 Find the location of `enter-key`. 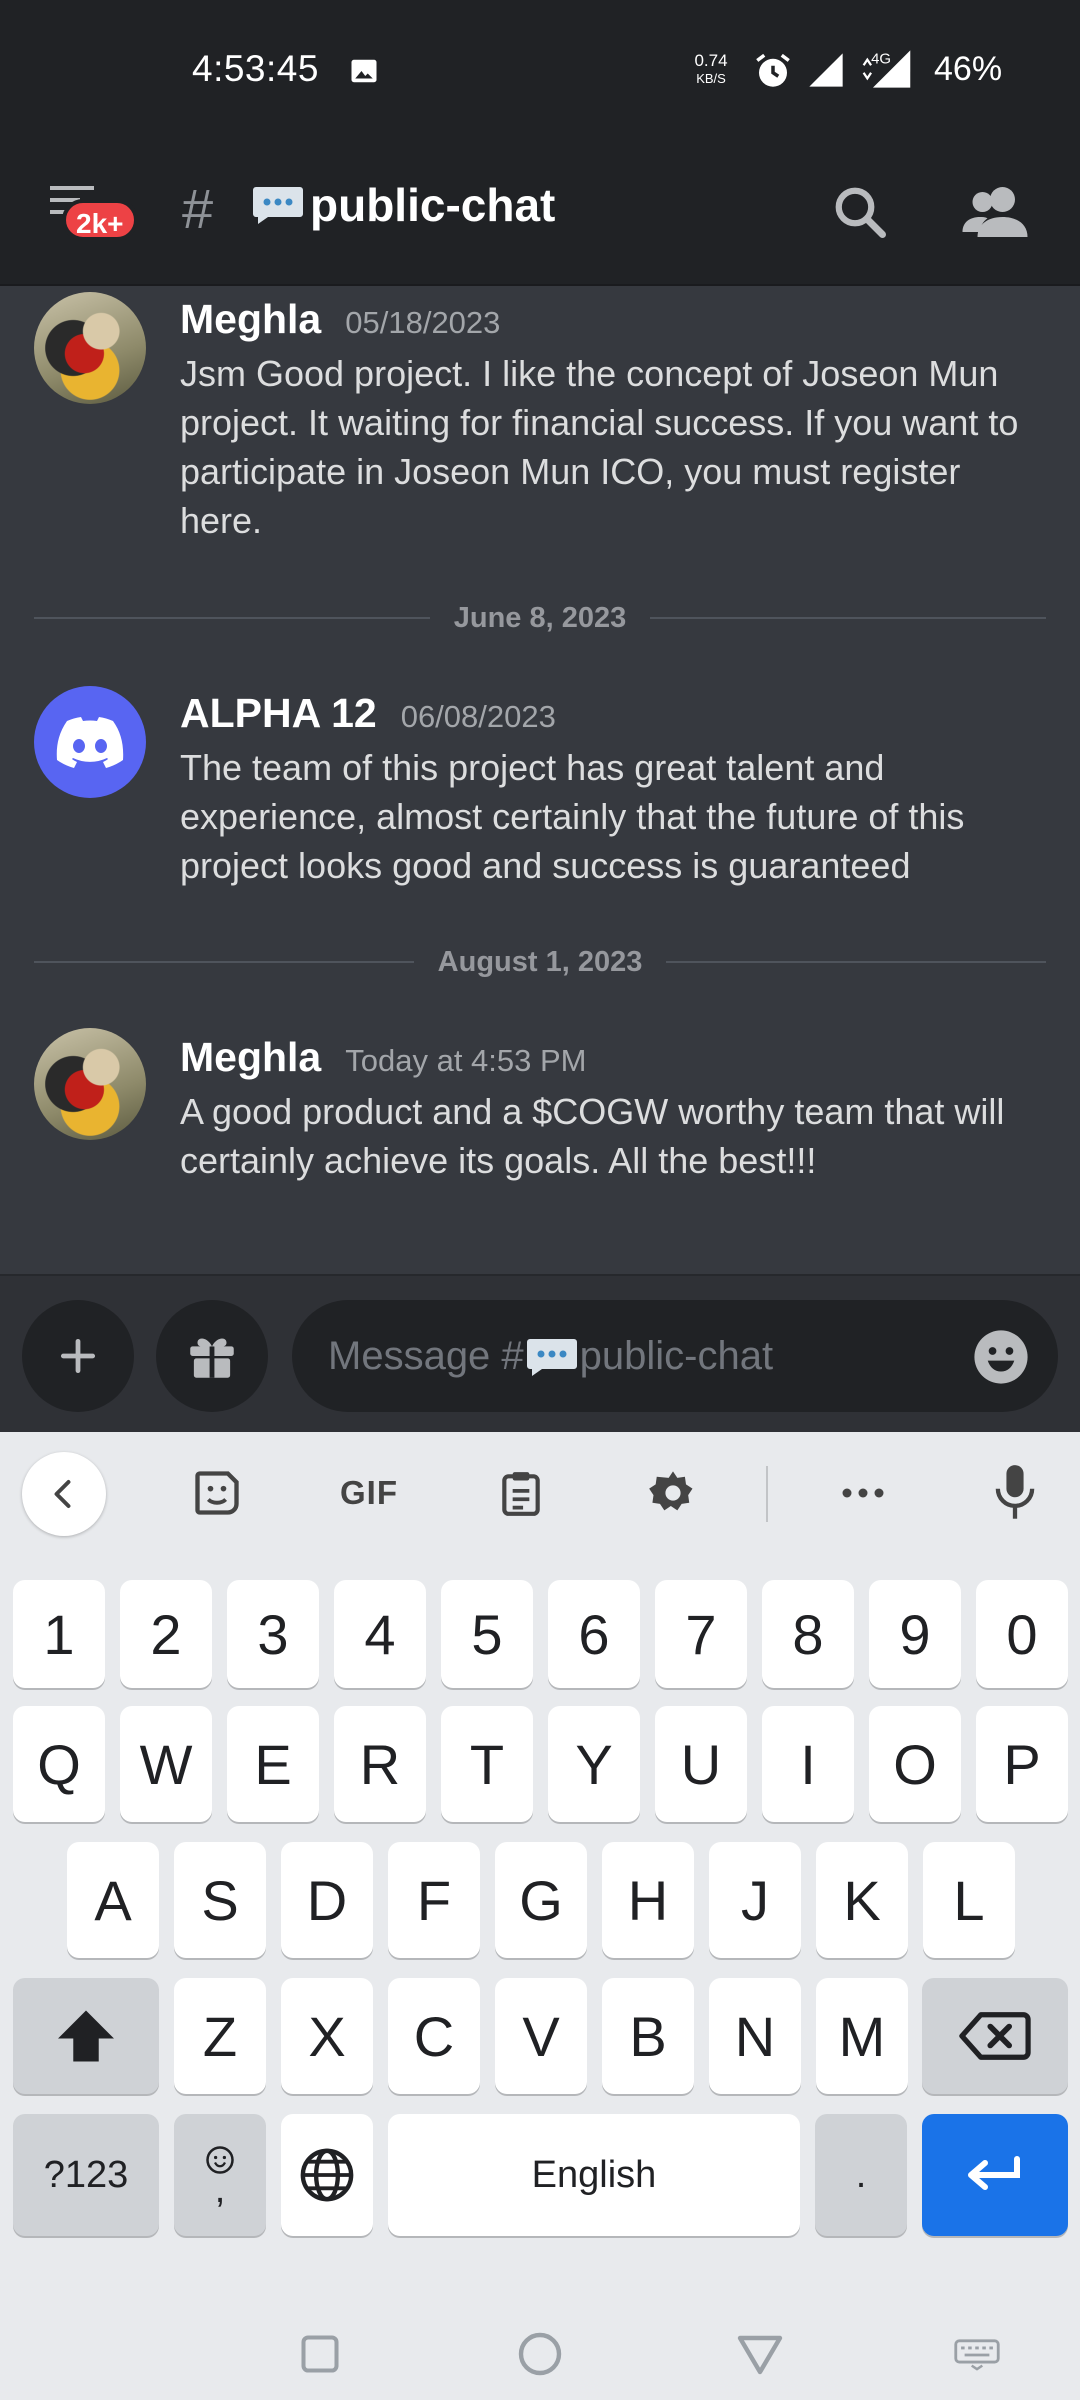

enter-key is located at coordinates (995, 2175).